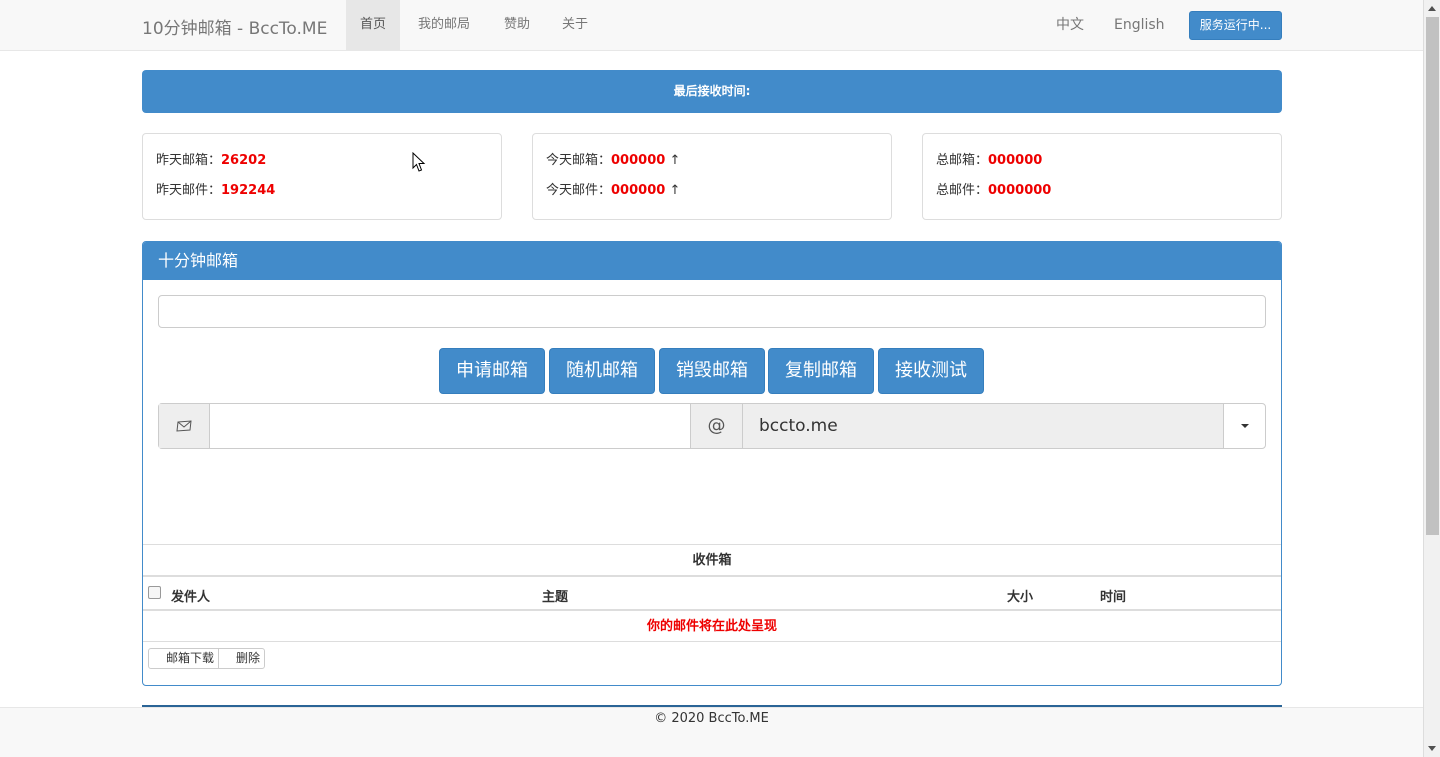  What do you see at coordinates (444, 25) in the screenshot?
I see `nav-item-my-mailbox: 我的邮局` at bounding box center [444, 25].